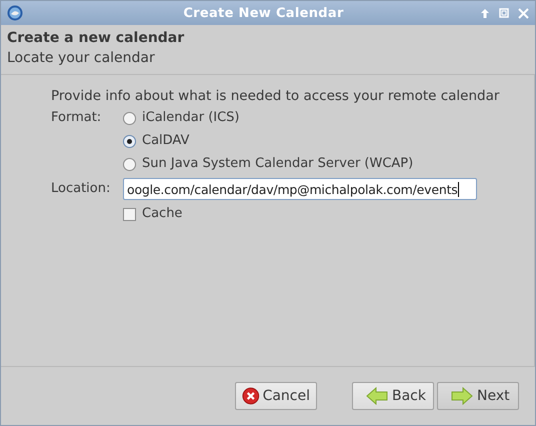 Image resolution: width=536 pixels, height=426 pixels. What do you see at coordinates (504, 13) in the screenshot?
I see `maximize-icon` at bounding box center [504, 13].